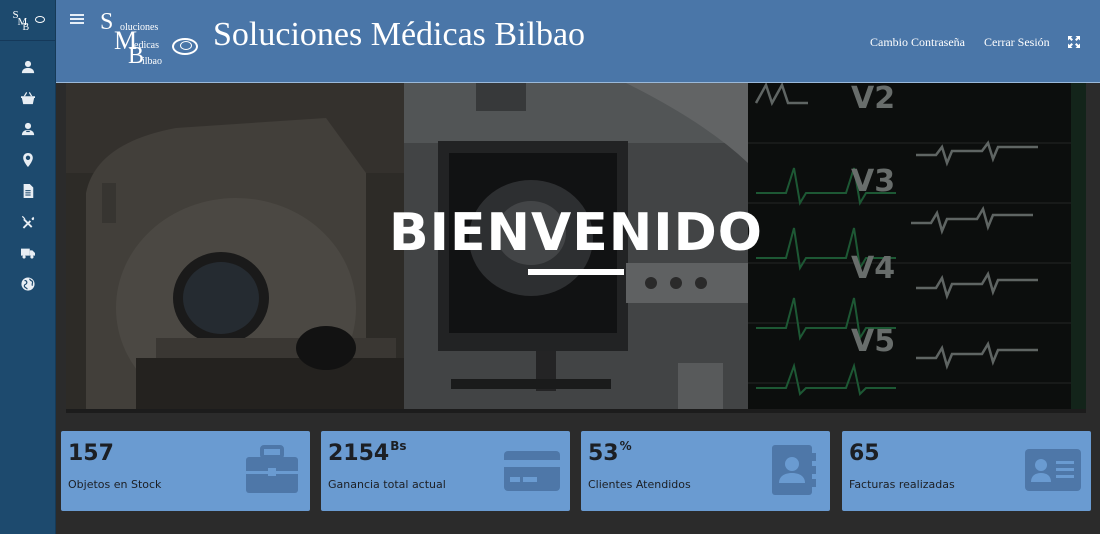 The width and height of the screenshot is (1100, 534). I want to click on stat-label: Ganancia total actual, so click(387, 484).